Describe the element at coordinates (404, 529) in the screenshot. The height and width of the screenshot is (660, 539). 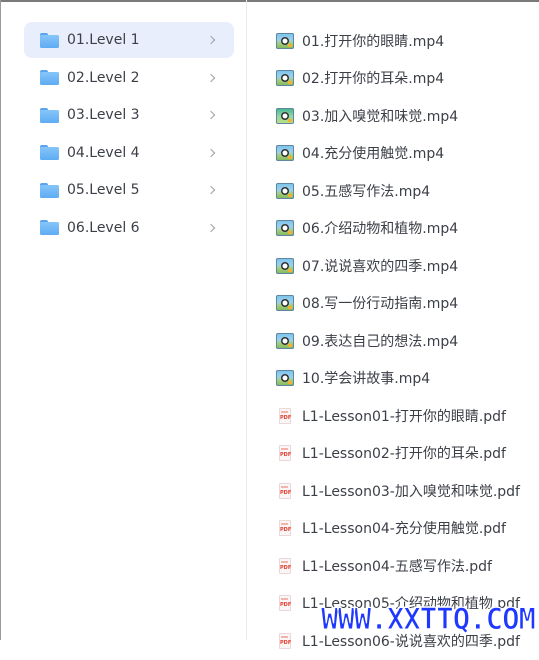
I see `file-name: L1-Lesson04-充分使用触觉.pdf` at that location.